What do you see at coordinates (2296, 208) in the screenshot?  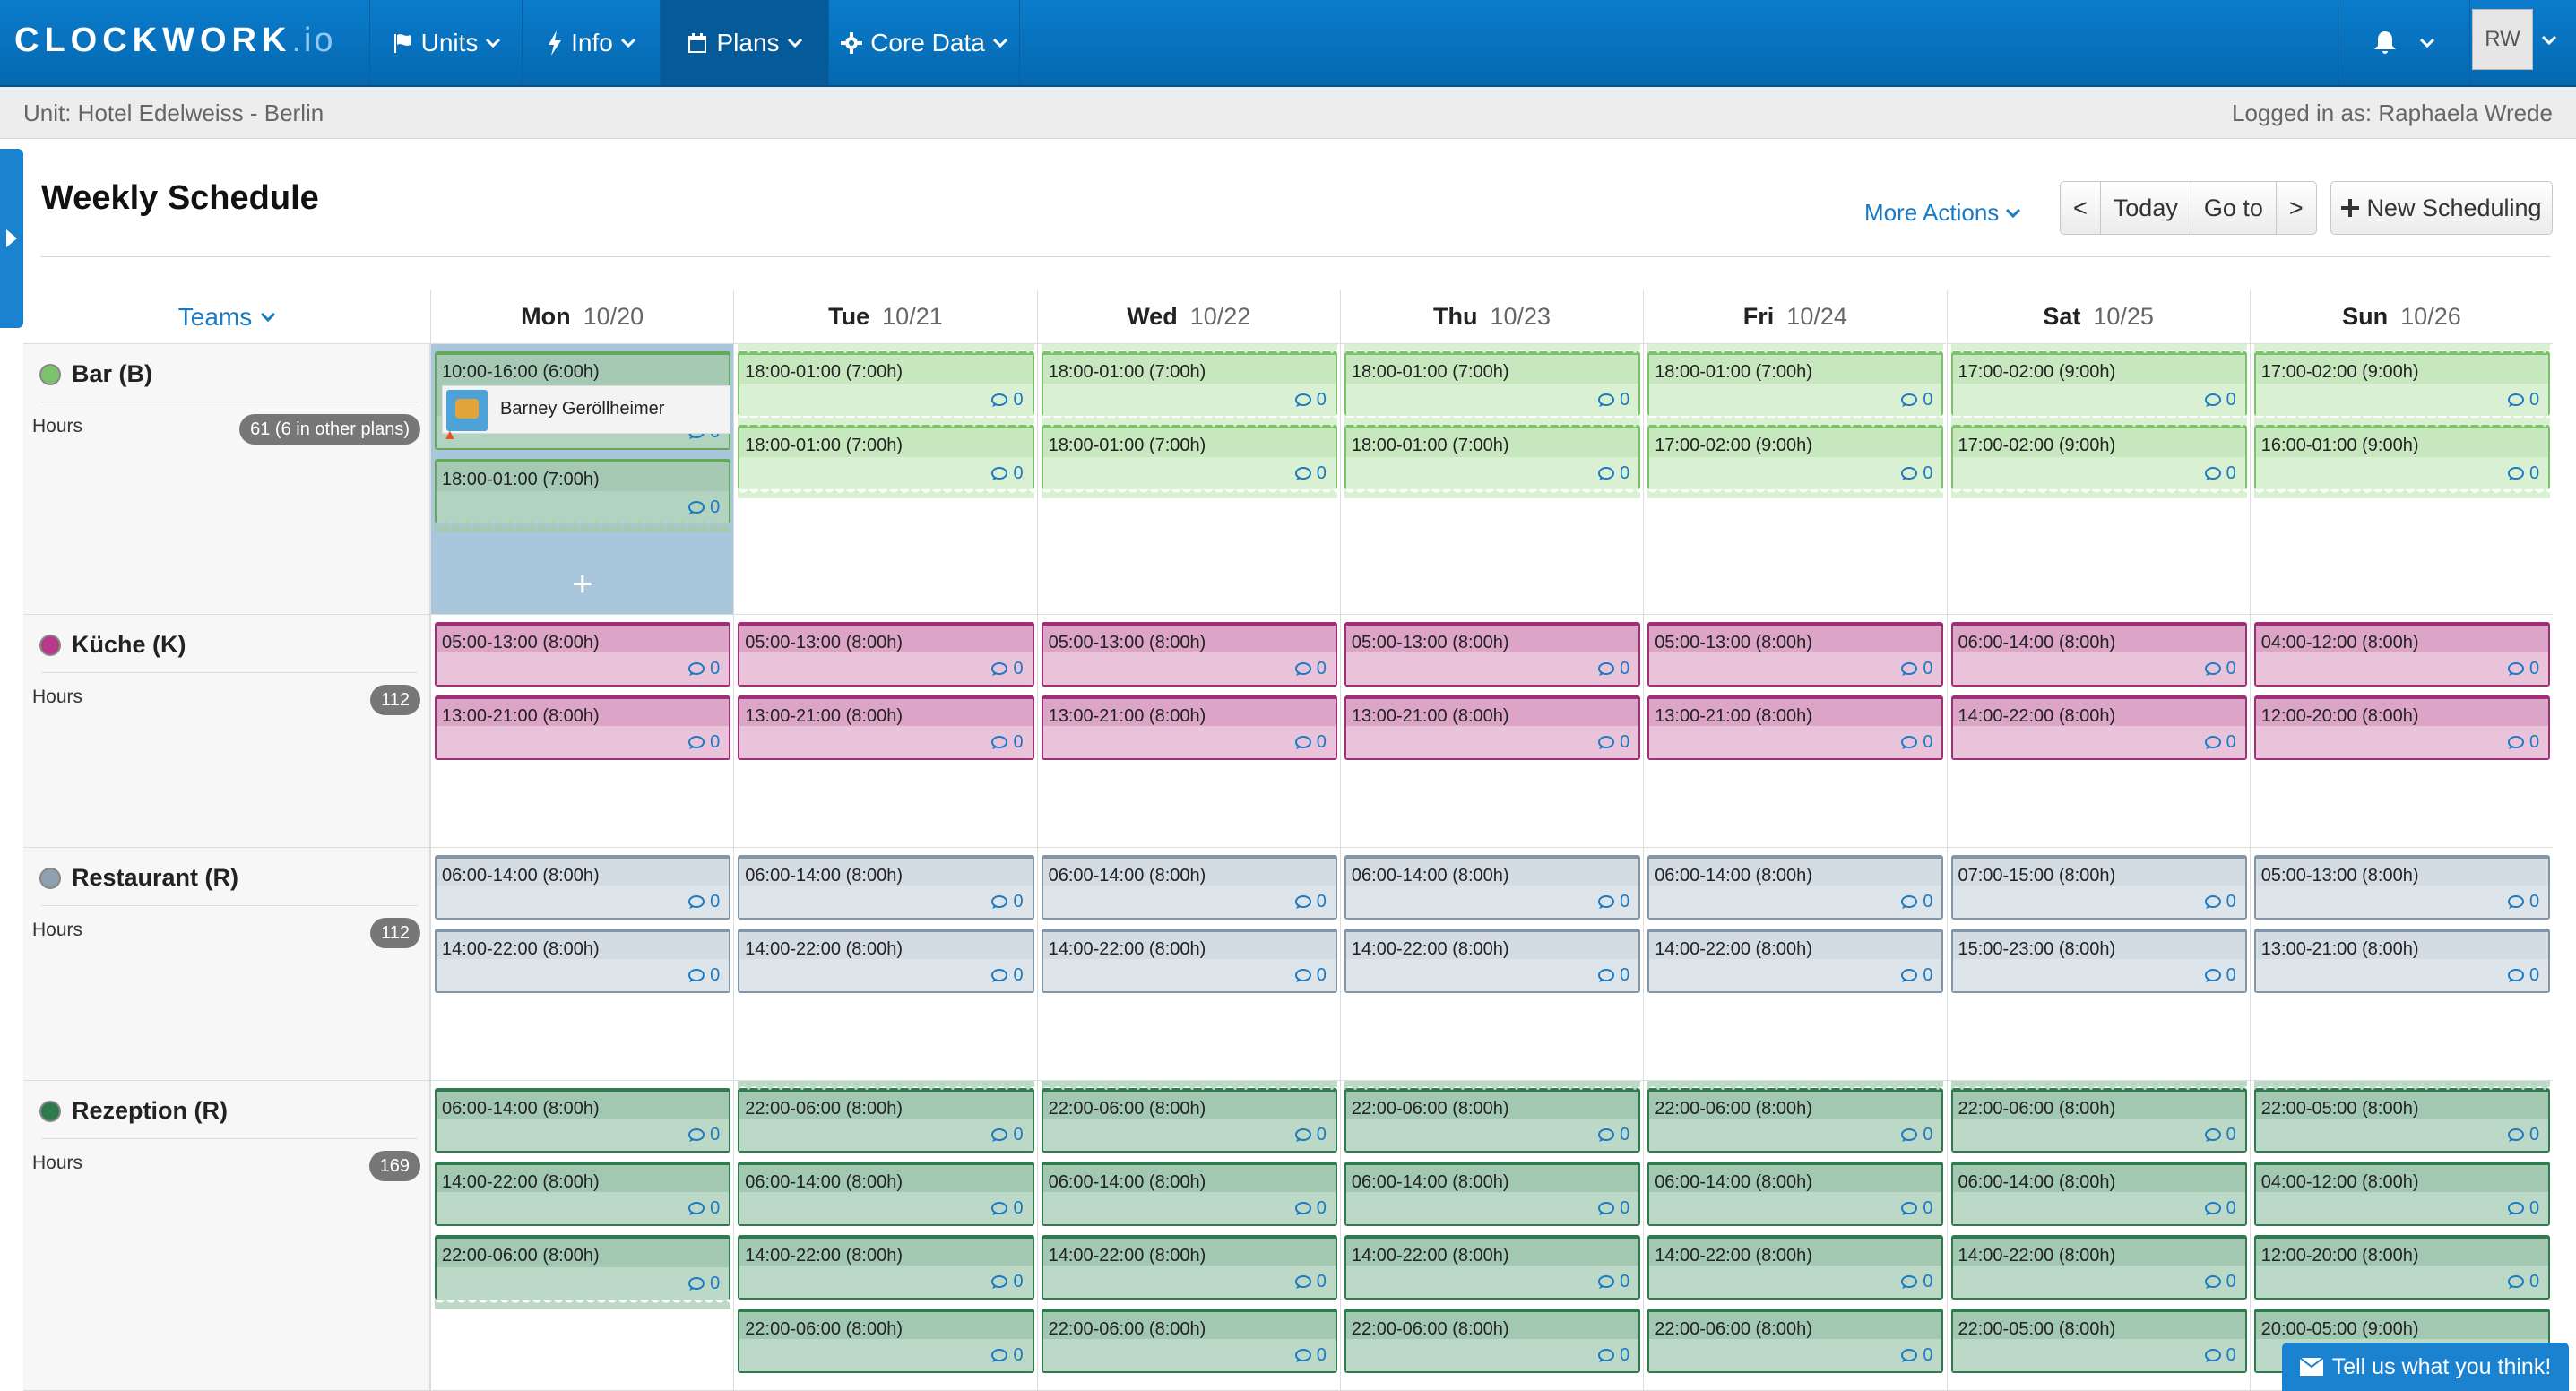 I see `next-week-button: >` at bounding box center [2296, 208].